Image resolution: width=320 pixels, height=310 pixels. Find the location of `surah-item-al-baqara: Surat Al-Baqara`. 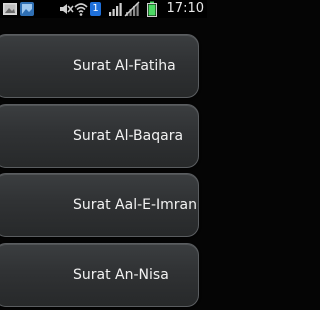

surah-item-al-baqara: Surat Al-Baqara is located at coordinates (99, 136).